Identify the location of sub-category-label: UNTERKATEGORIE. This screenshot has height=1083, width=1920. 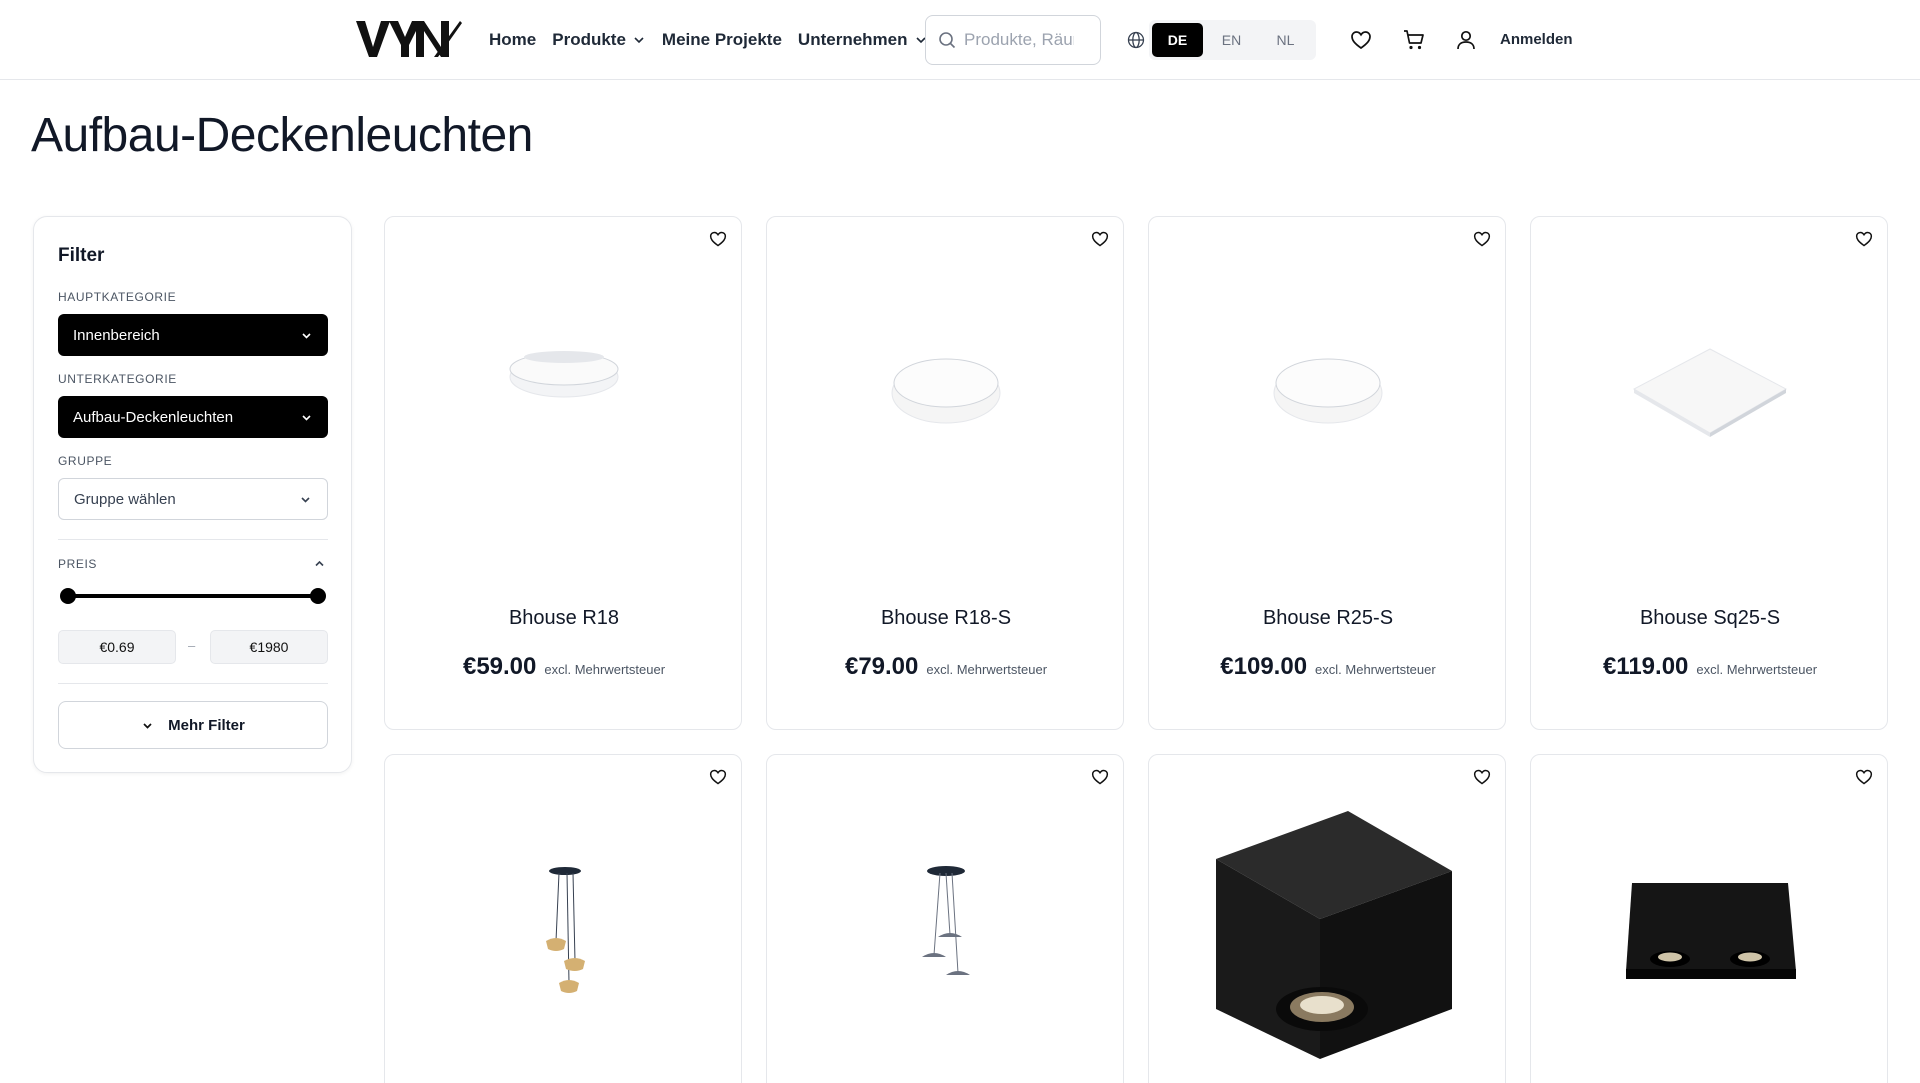
(117, 379).